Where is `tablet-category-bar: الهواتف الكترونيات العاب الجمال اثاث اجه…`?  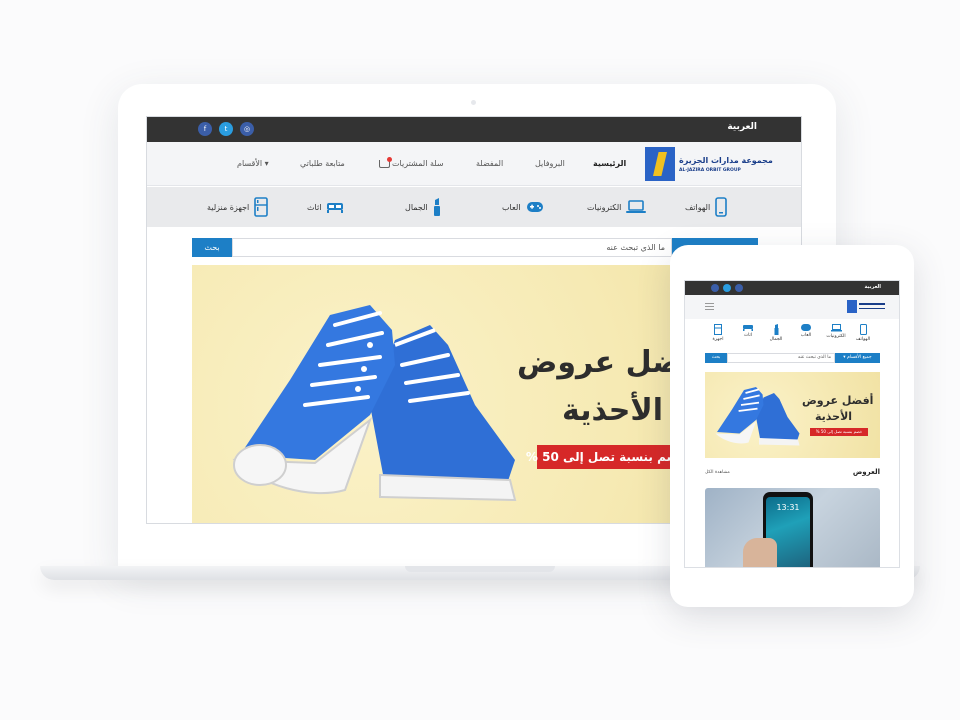
tablet-category-bar: الهواتف الكترونيات العاب الجمال اثاث اجه… is located at coordinates (792, 334).